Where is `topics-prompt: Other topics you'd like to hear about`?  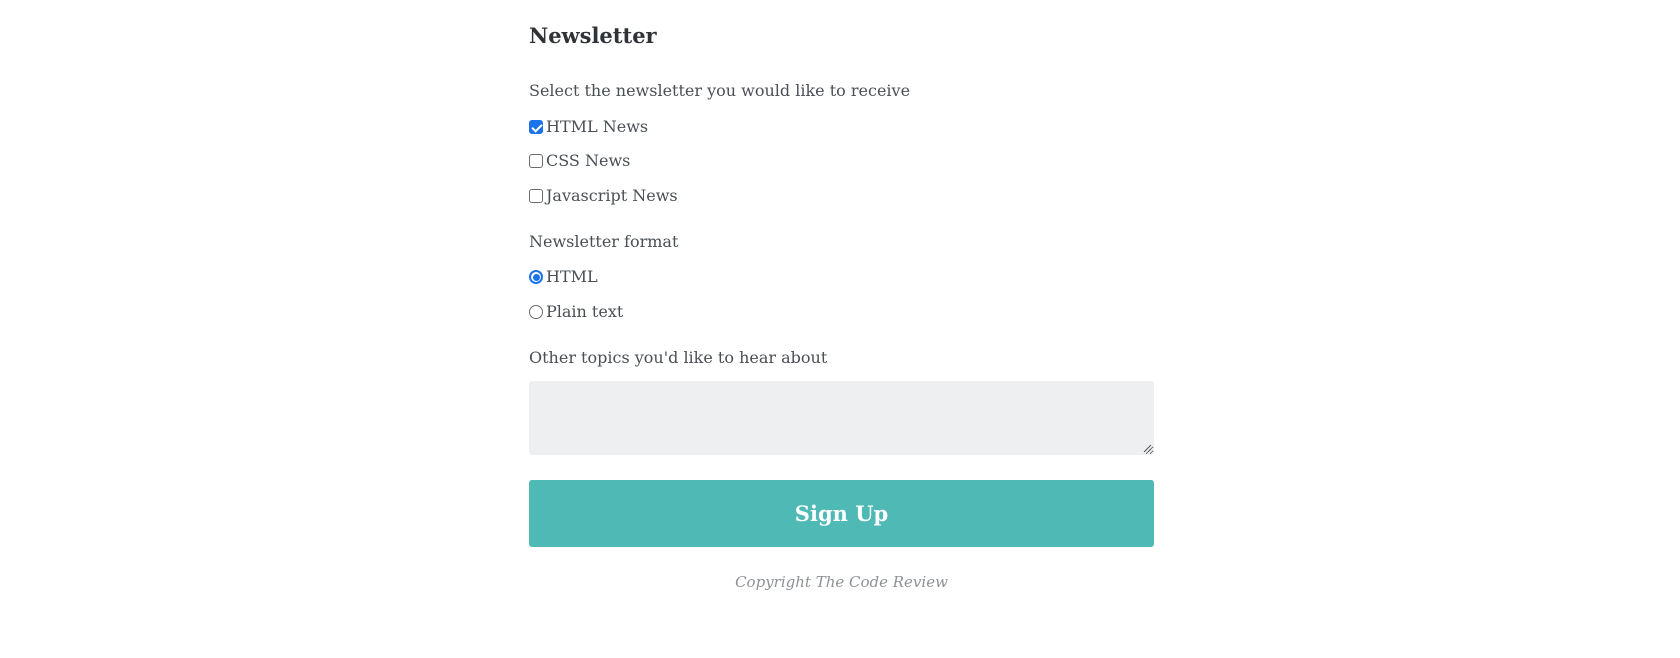
topics-prompt: Other topics you'd like to hear about is located at coordinates (678, 357).